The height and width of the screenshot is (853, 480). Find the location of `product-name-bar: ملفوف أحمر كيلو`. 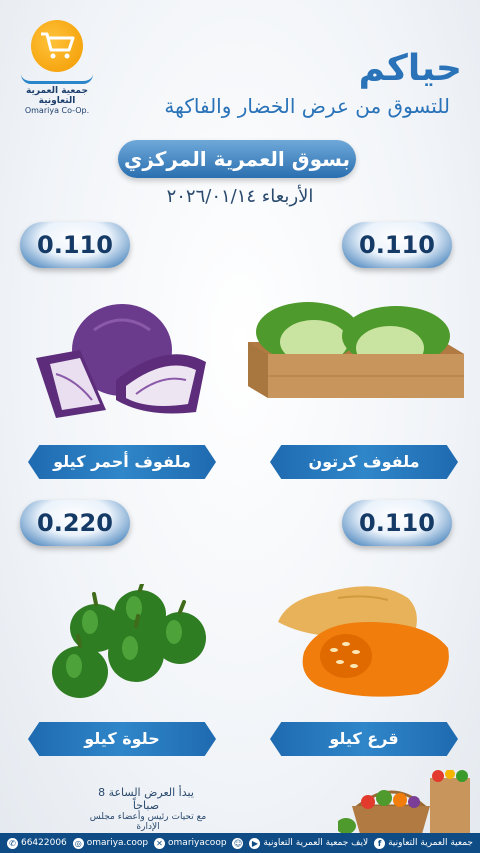

product-name-bar: ملفوف أحمر كيلو is located at coordinates (122, 462).